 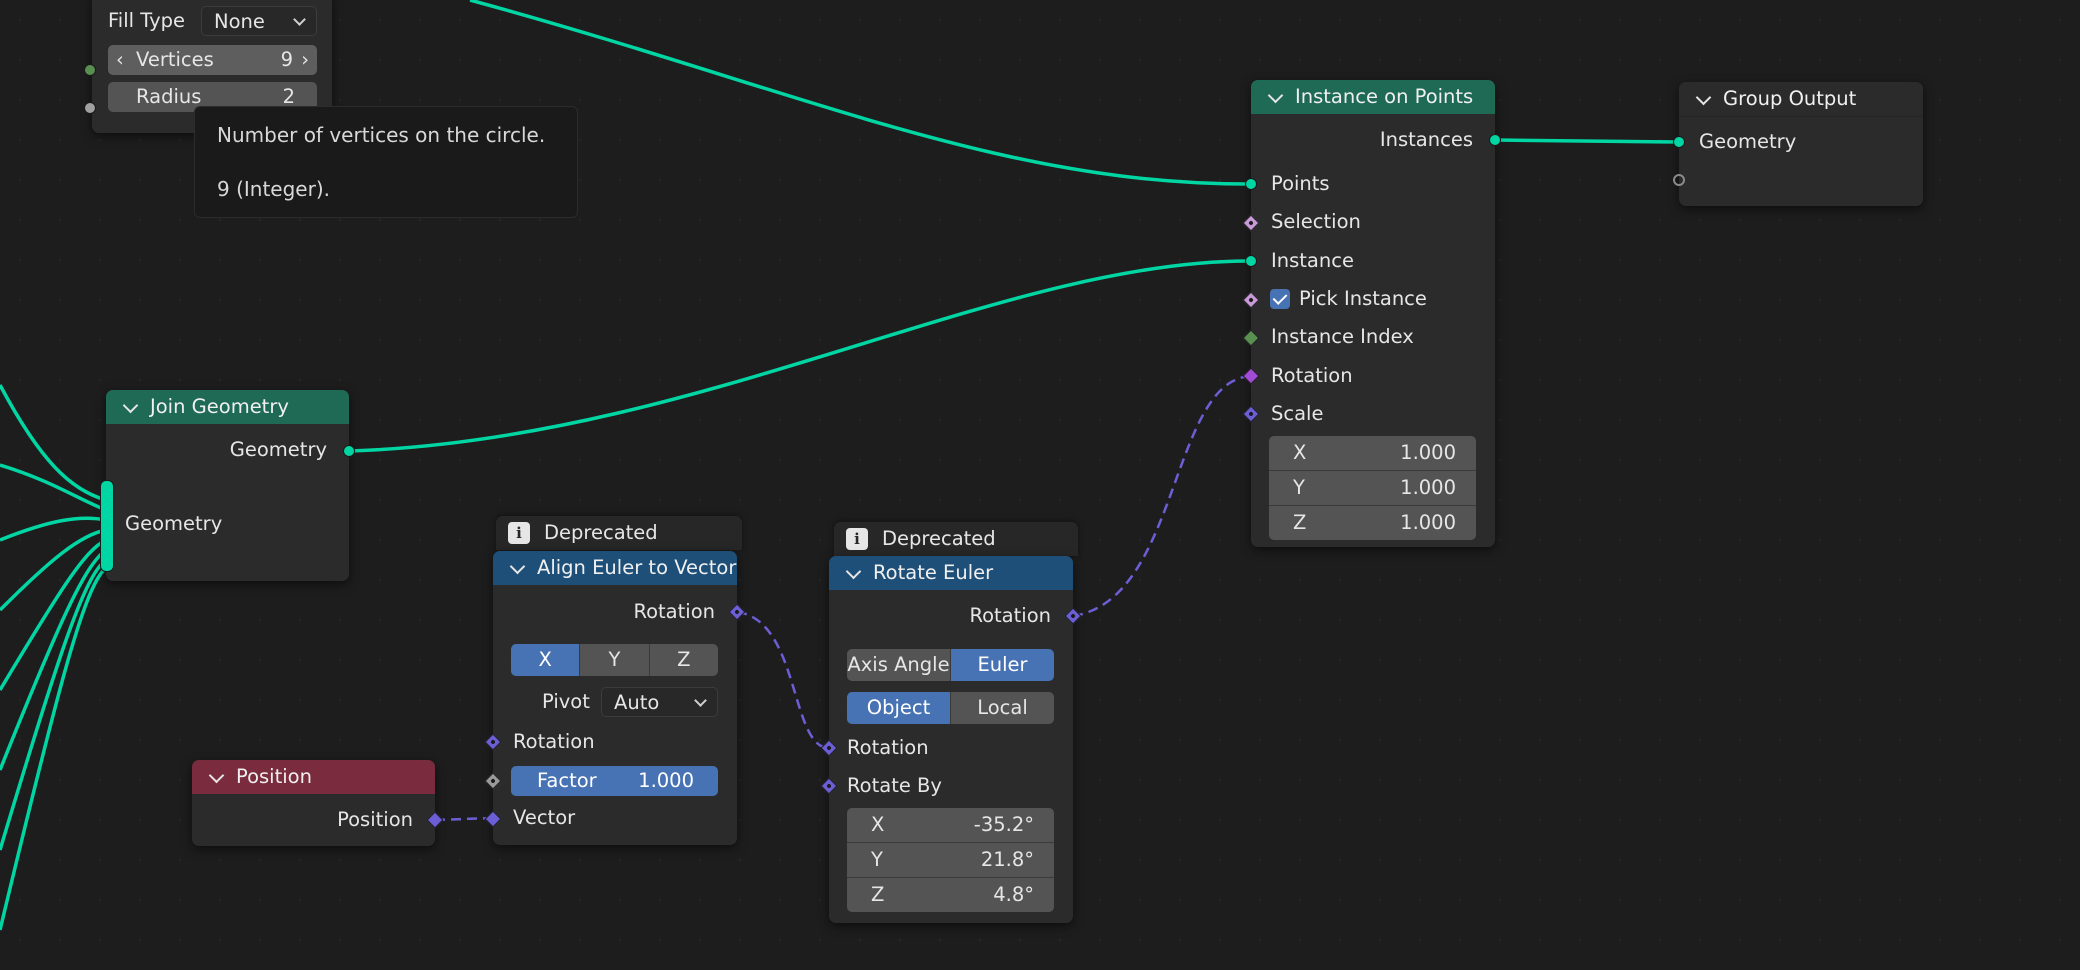 I want to click on tooltip-description: Number of vertices on the circle., so click(x=381, y=135).